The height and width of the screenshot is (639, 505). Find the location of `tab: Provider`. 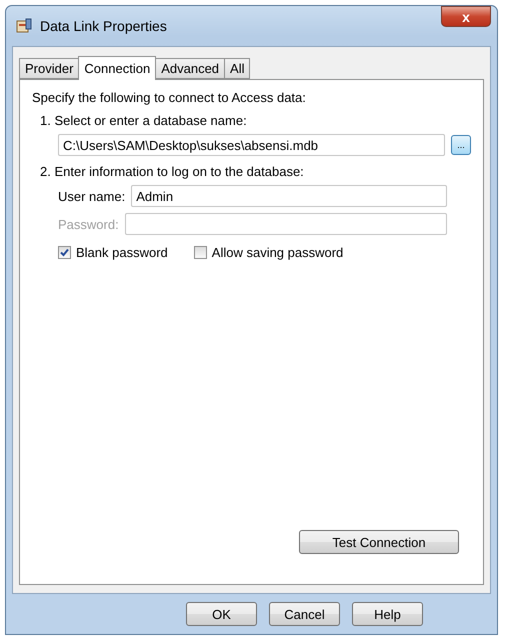

tab: Provider is located at coordinates (49, 68).